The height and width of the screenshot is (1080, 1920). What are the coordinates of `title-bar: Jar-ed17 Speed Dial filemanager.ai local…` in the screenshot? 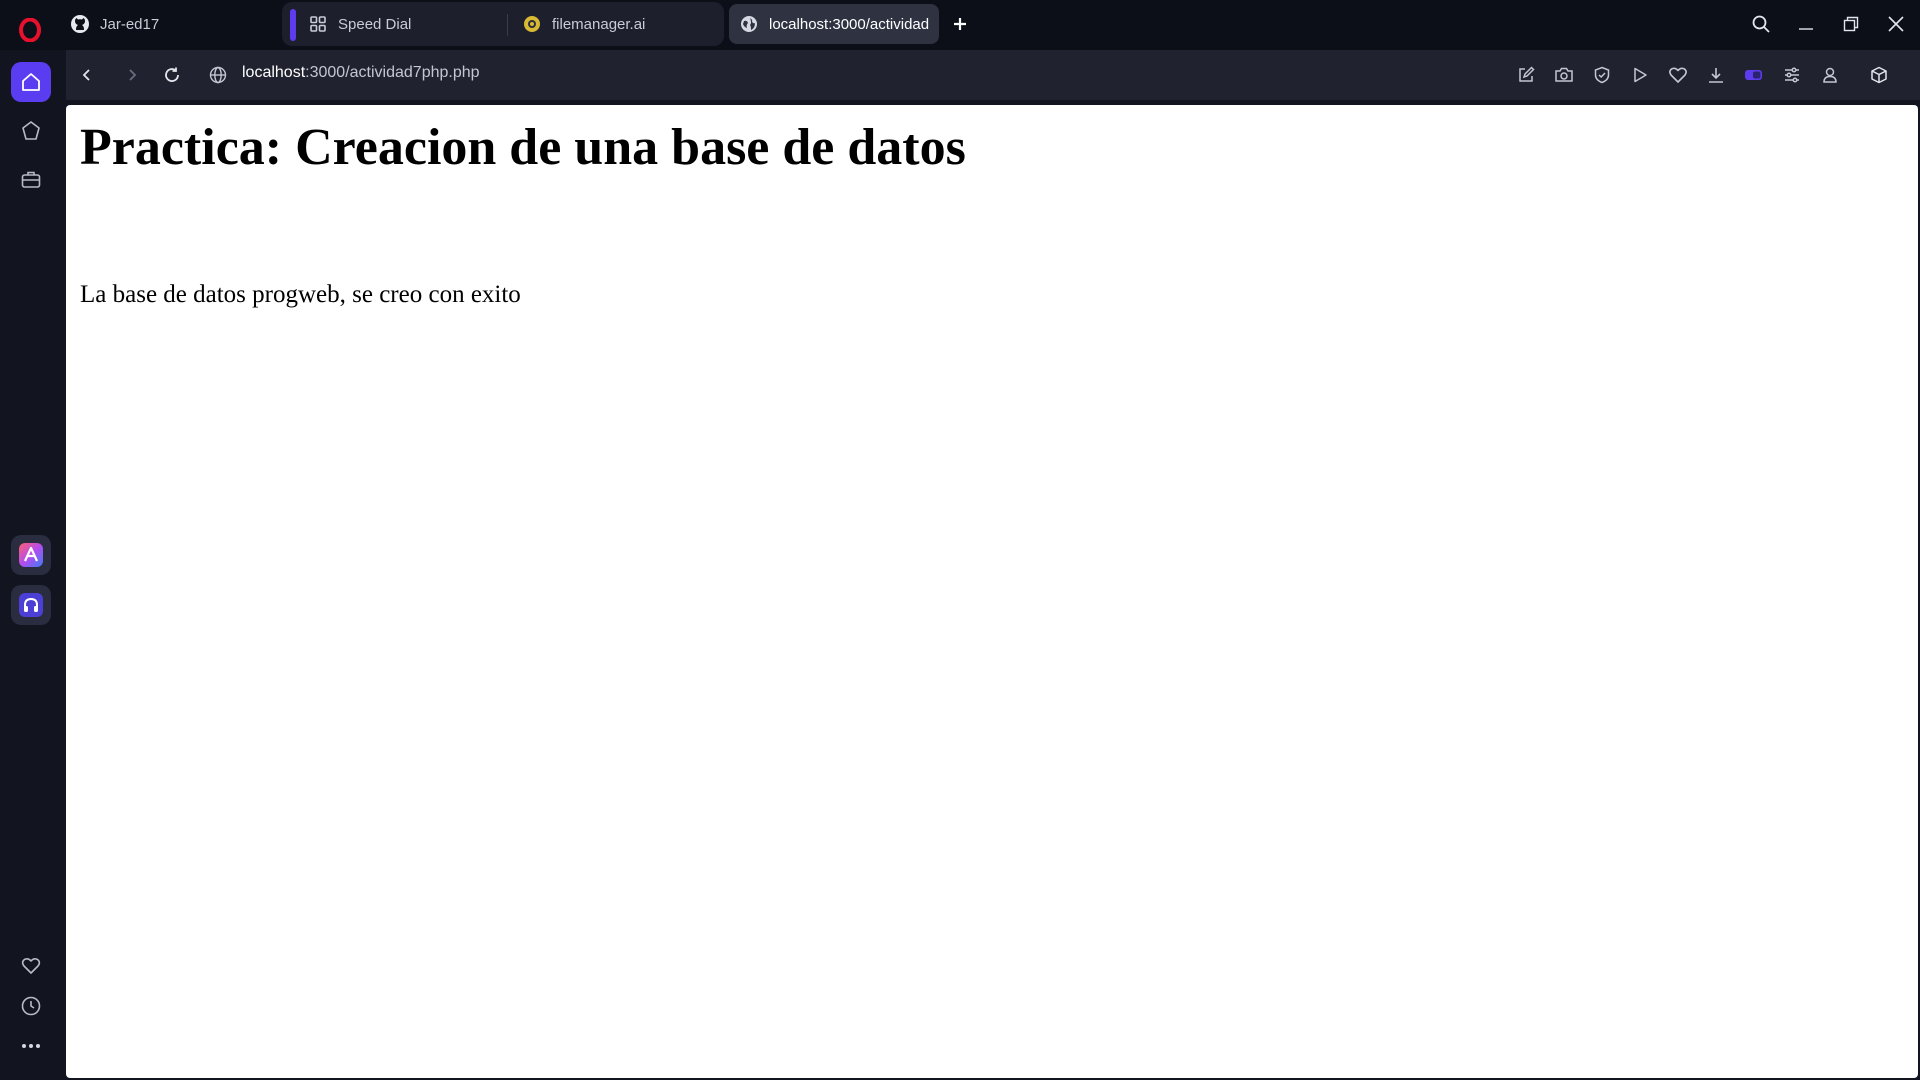 It's located at (960, 25).